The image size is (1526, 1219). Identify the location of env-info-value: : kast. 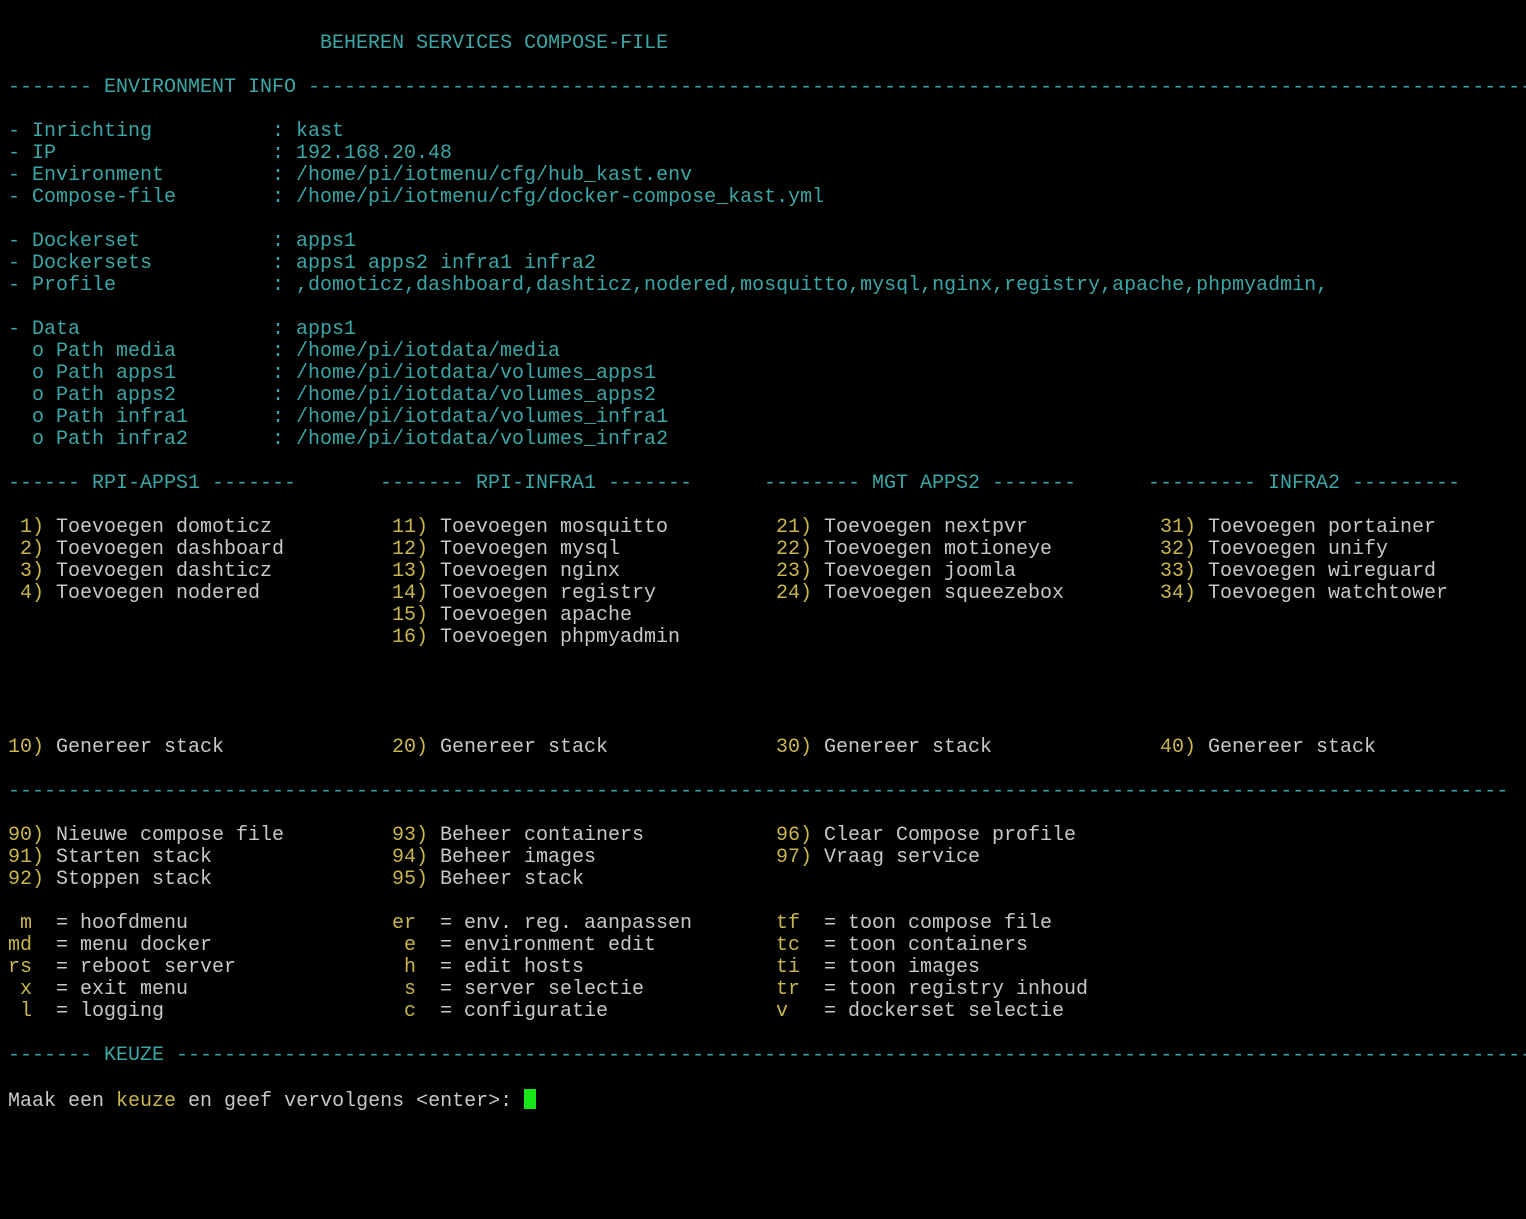
(308, 131).